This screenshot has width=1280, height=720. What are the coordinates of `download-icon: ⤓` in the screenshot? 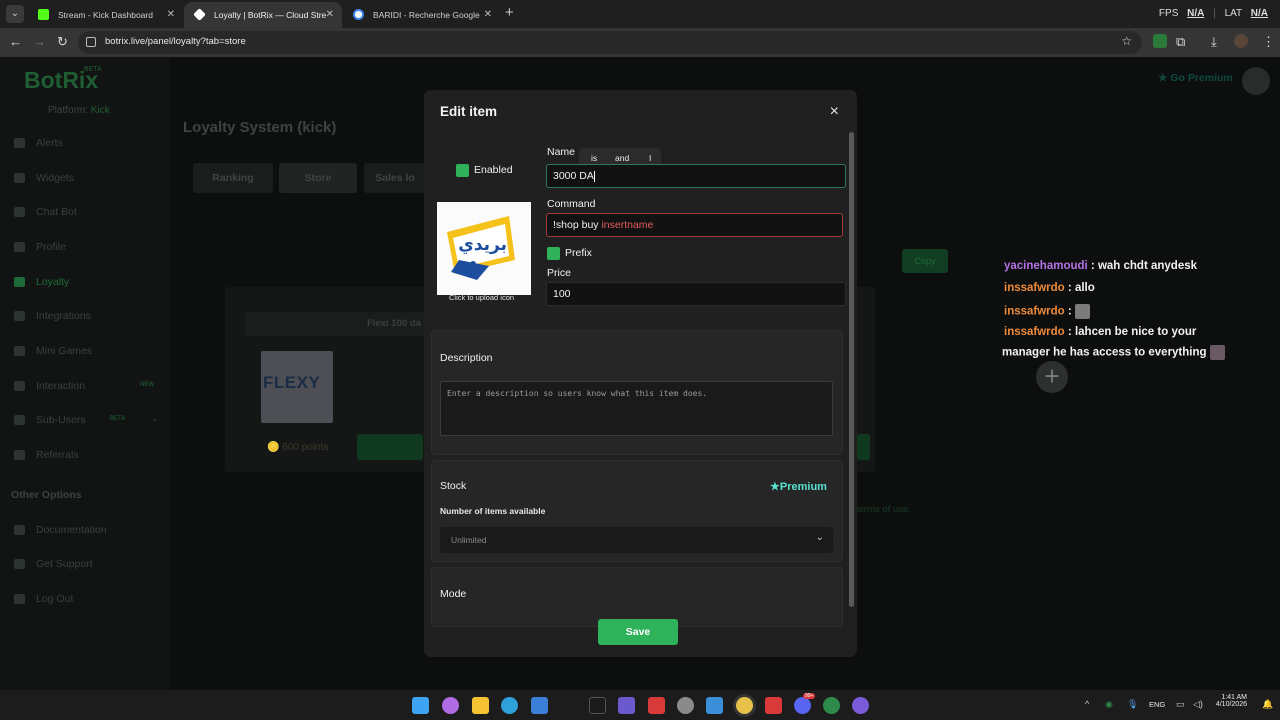 It's located at (1214, 42).